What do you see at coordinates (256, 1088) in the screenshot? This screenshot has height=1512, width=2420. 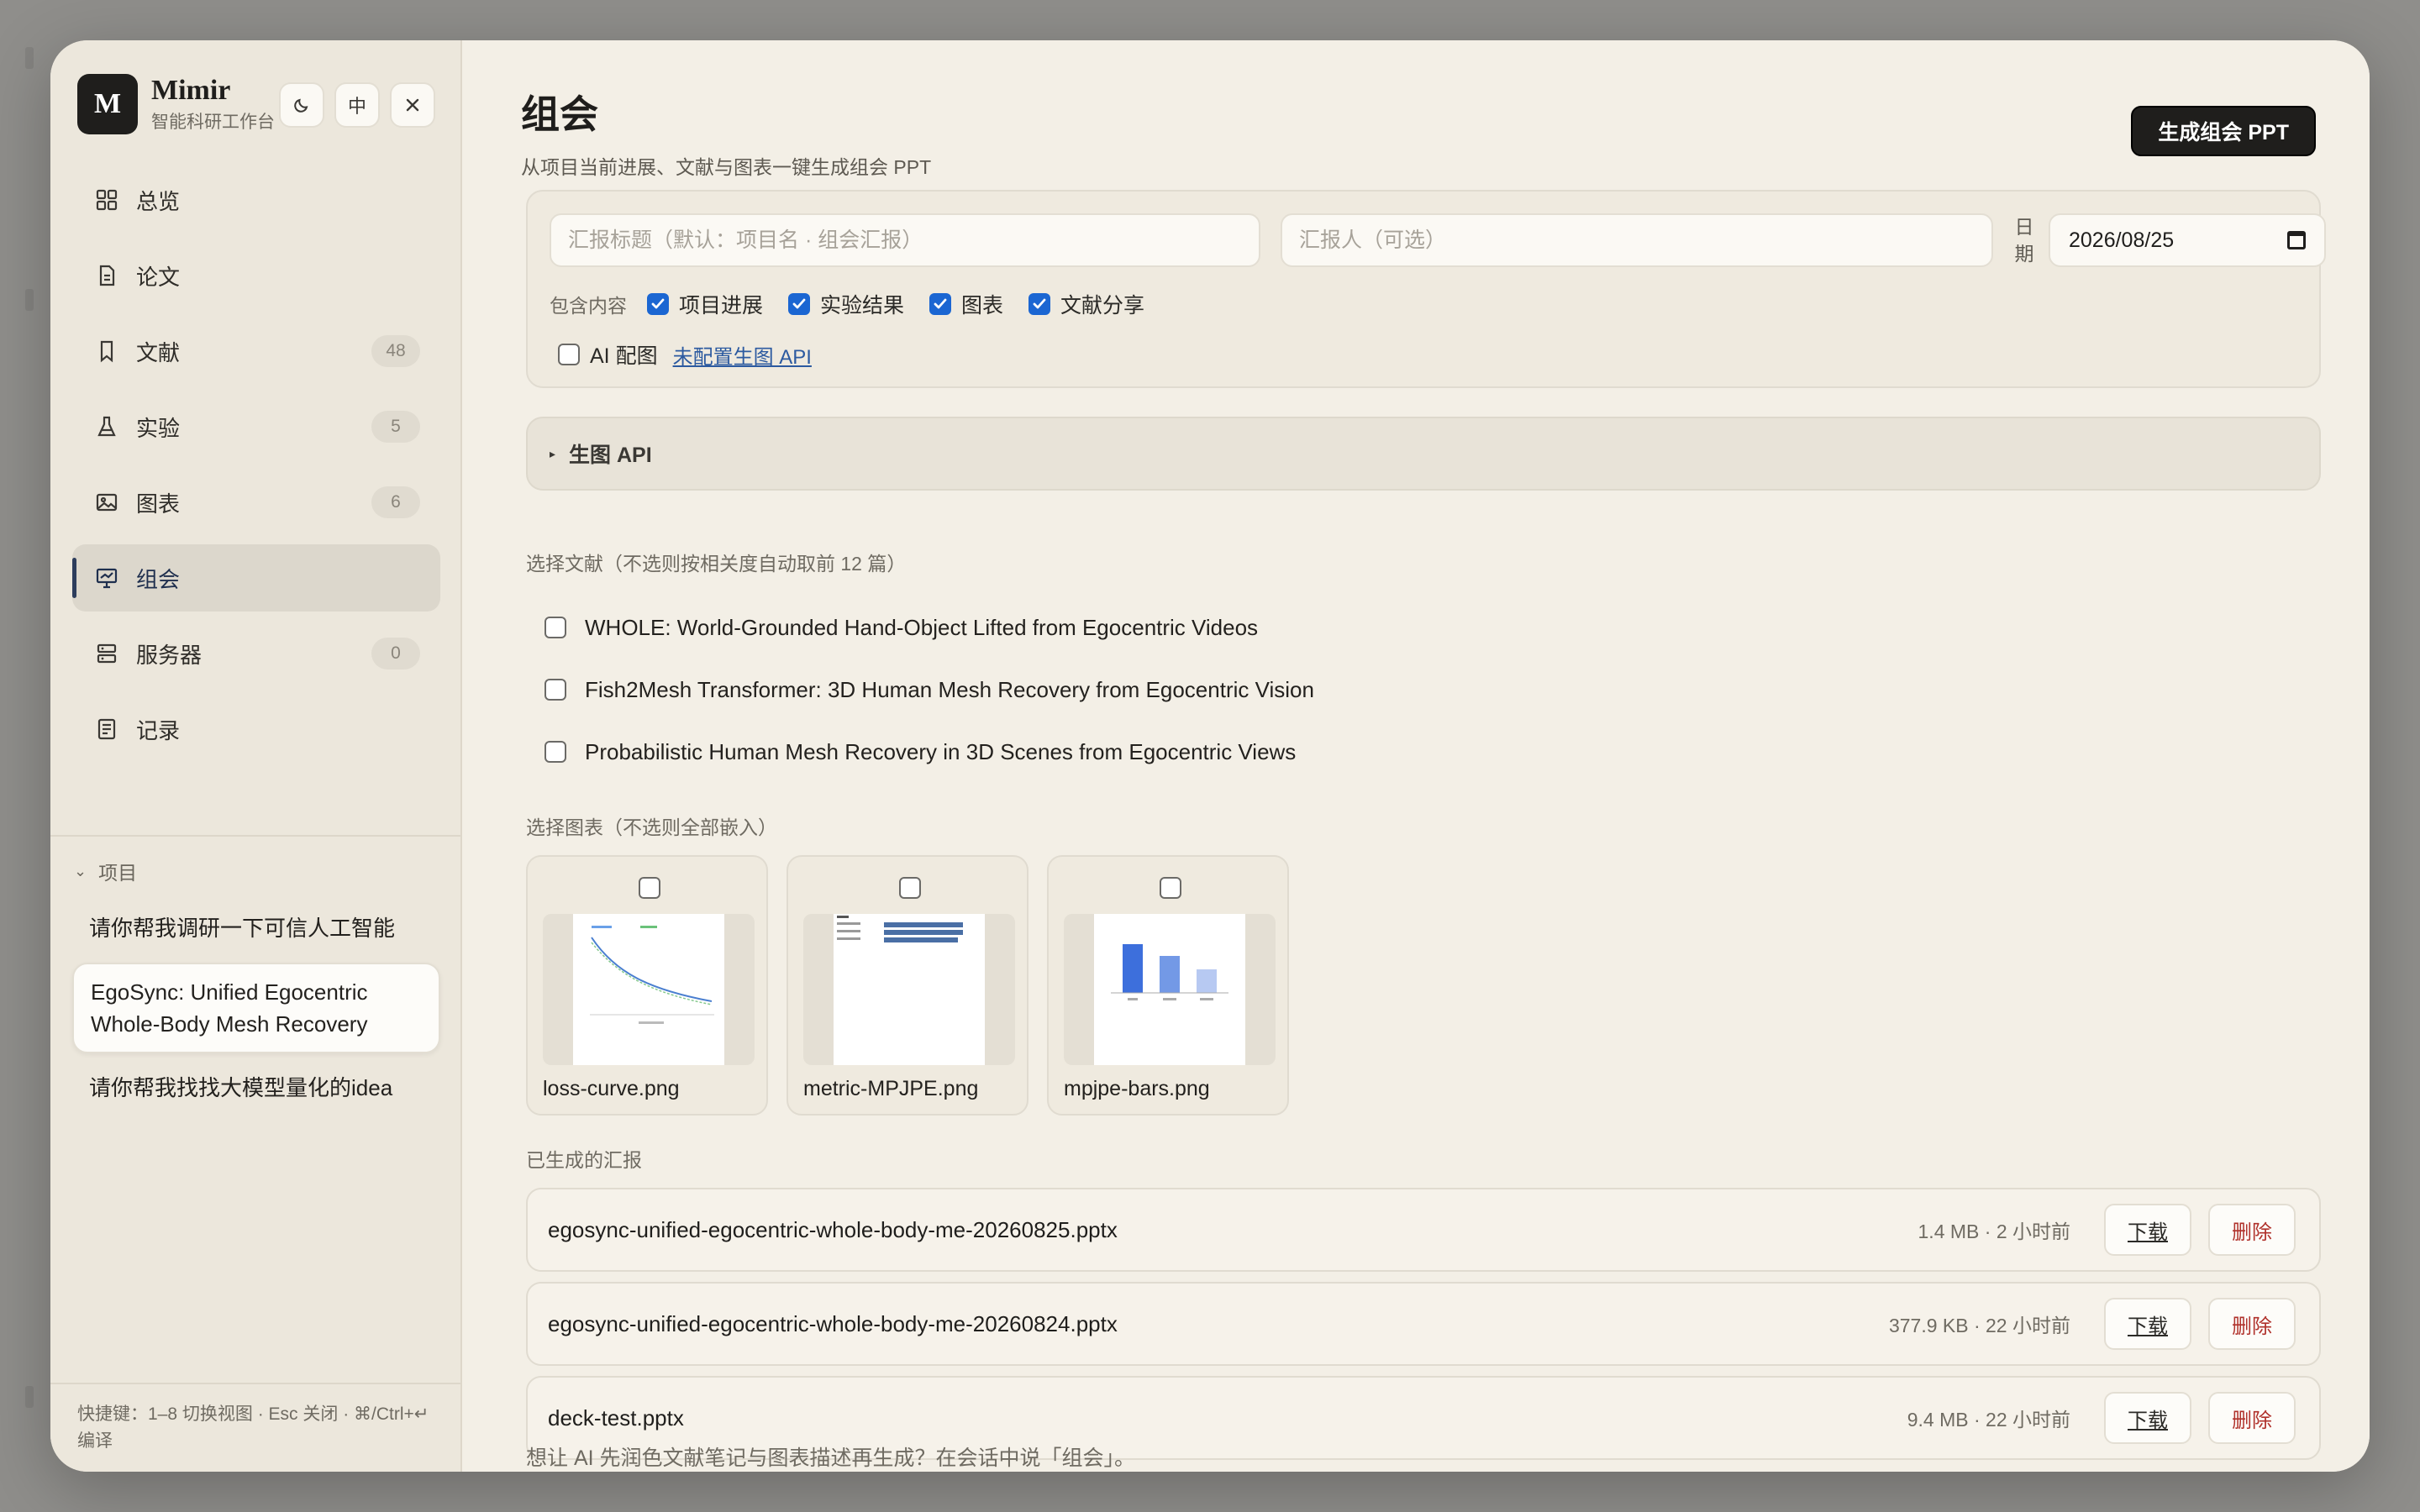 I see `project-item: 请你帮我找找大模型量化的idea` at bounding box center [256, 1088].